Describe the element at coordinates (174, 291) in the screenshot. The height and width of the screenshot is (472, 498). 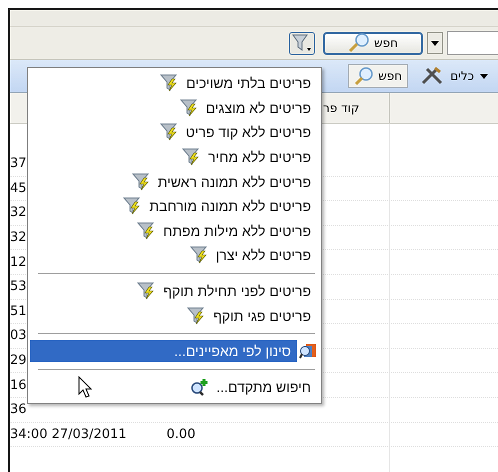
I see `menu-item: פריטים לפני תחילת תוקף` at that location.